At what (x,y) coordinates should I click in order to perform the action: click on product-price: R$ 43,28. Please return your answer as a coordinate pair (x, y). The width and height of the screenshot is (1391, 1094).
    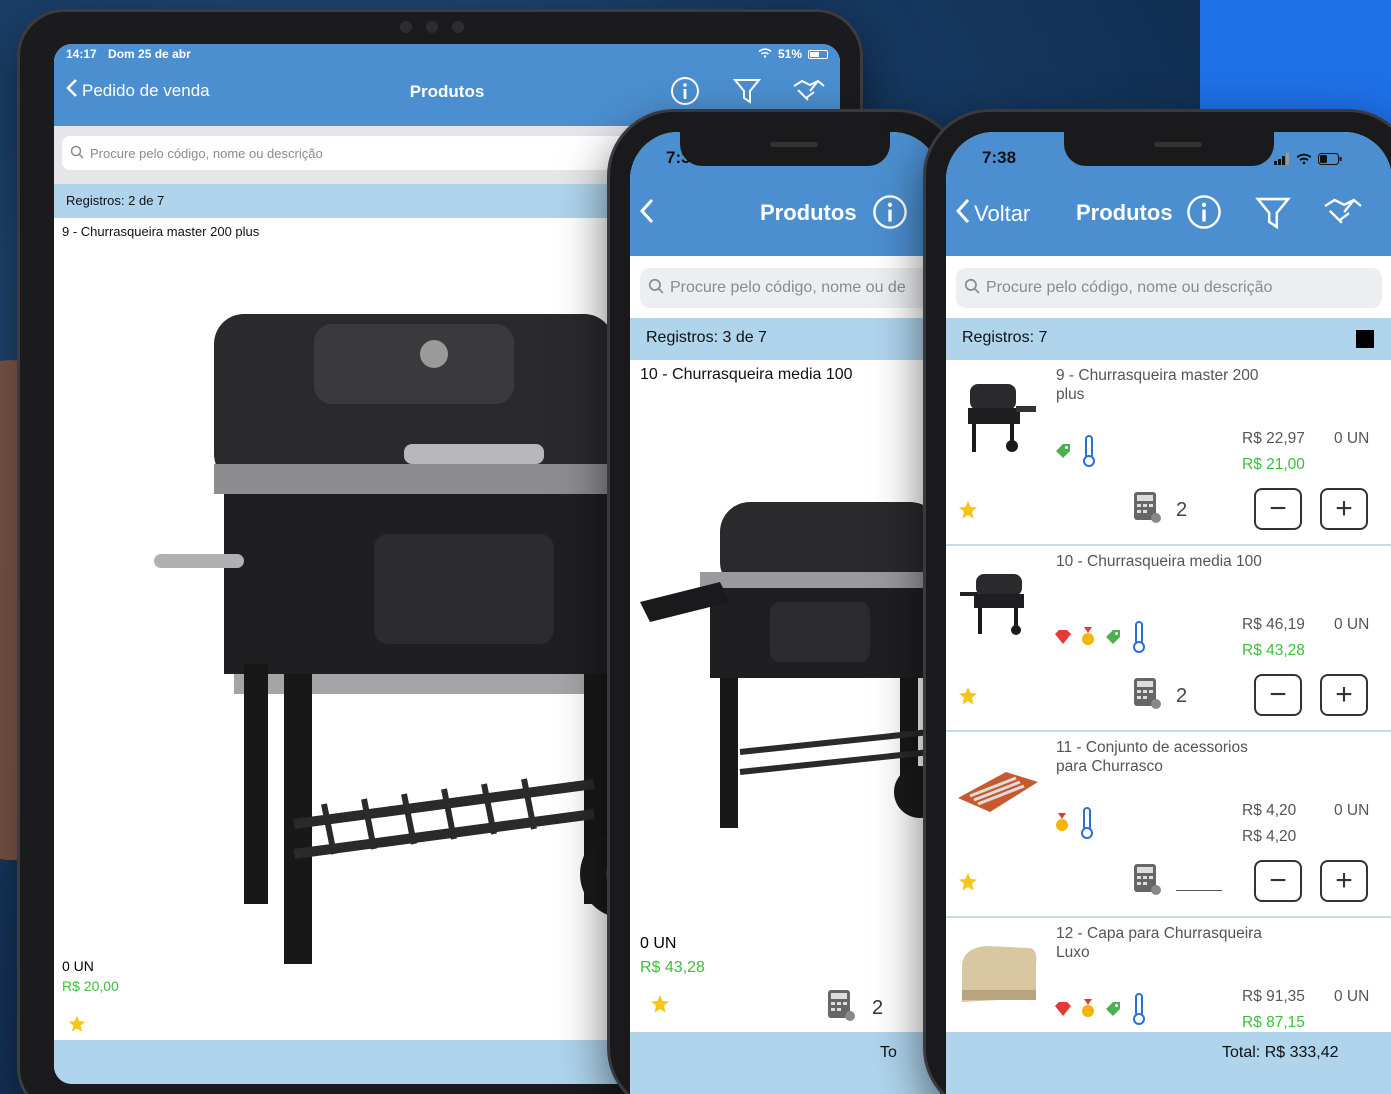
    Looking at the image, I should click on (672, 967).